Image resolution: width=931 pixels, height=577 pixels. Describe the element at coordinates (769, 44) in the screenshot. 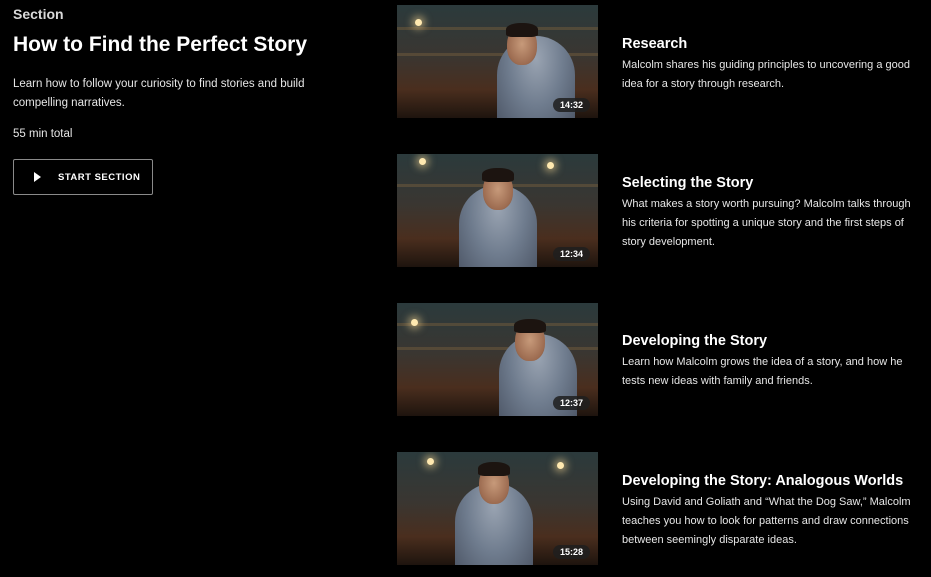

I see `lesson-title: Research` at that location.